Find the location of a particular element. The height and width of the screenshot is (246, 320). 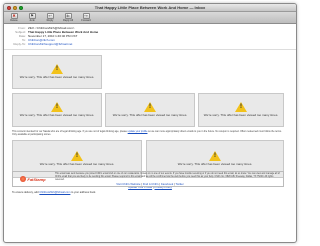

toolbar-button-forward: ↪ Forward is located at coordinates (86, 17).